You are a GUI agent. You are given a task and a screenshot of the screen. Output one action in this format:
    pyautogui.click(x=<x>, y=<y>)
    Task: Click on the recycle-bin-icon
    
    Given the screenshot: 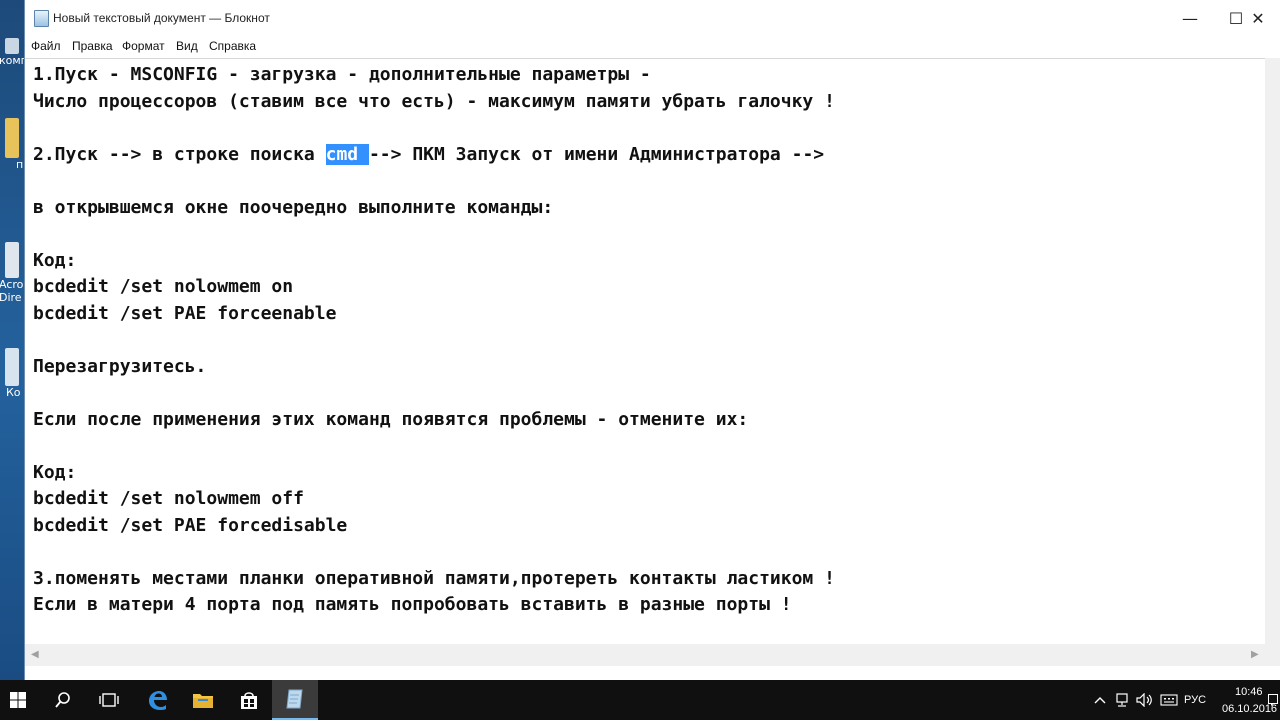 What is the action you would take?
    pyautogui.click(x=12, y=367)
    